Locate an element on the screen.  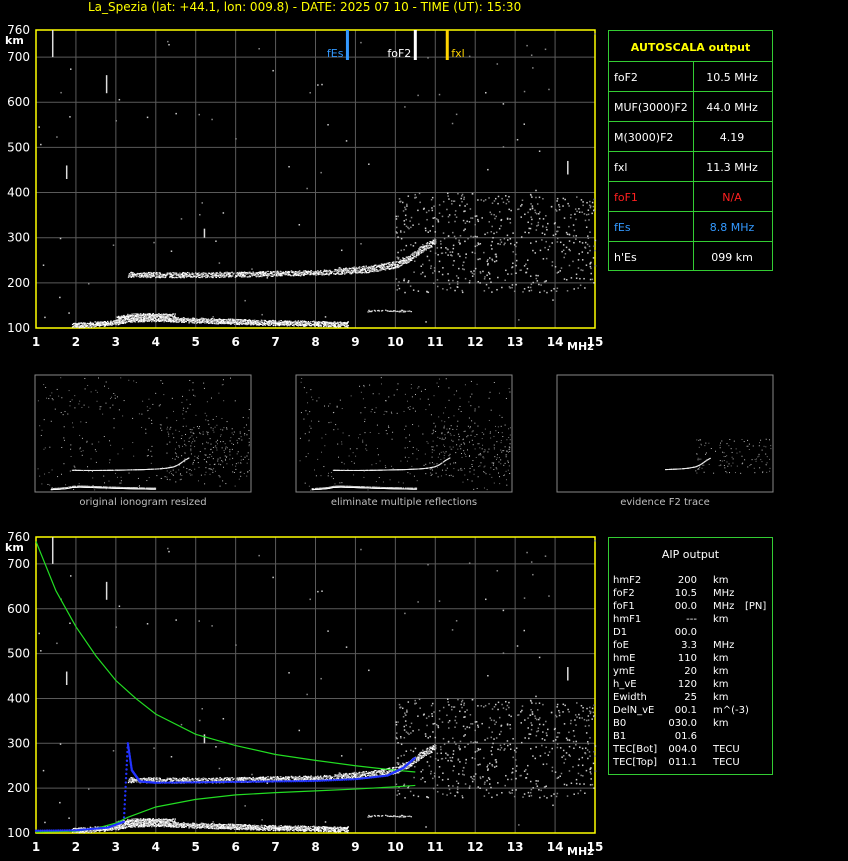
top-xtick-label: 2 is located at coordinates (76, 342).